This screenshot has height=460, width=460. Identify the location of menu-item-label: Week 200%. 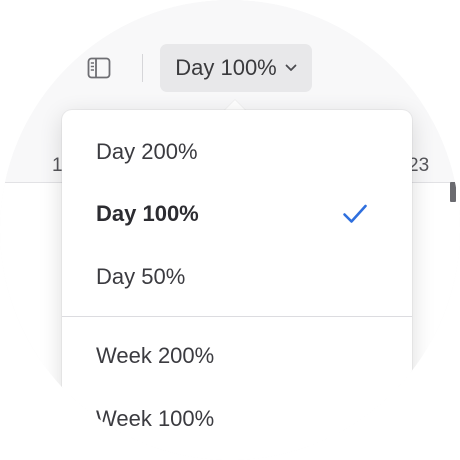
(155, 355).